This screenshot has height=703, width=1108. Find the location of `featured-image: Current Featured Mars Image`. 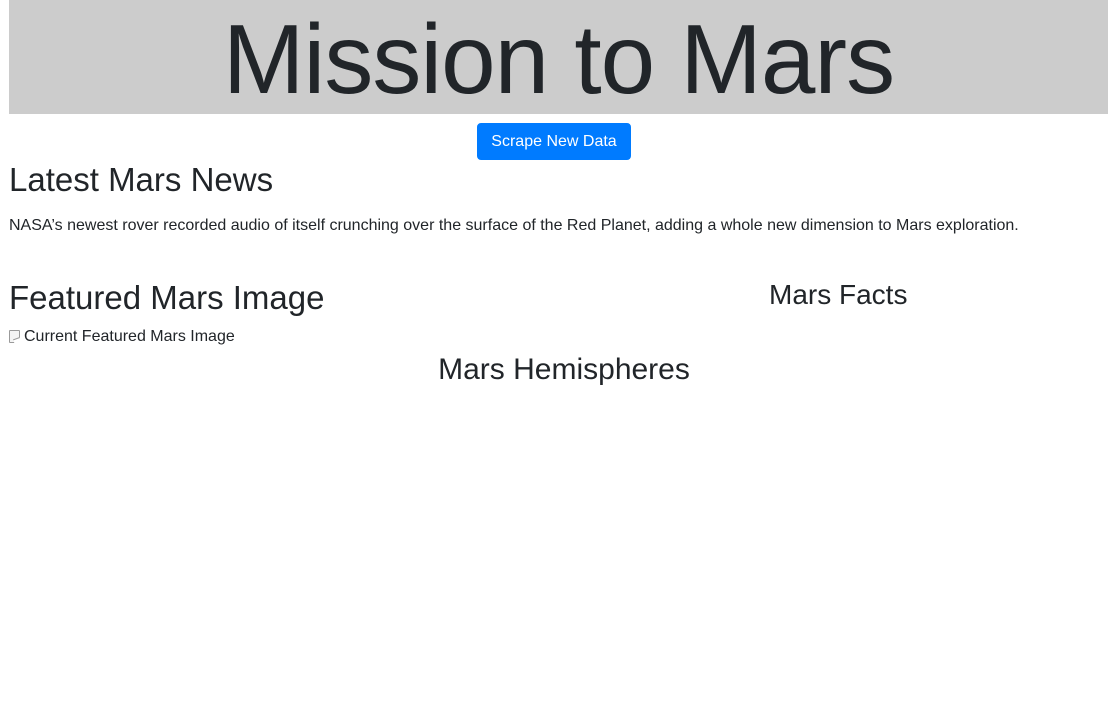

featured-image: Current Featured Mars Image is located at coordinates (122, 337).